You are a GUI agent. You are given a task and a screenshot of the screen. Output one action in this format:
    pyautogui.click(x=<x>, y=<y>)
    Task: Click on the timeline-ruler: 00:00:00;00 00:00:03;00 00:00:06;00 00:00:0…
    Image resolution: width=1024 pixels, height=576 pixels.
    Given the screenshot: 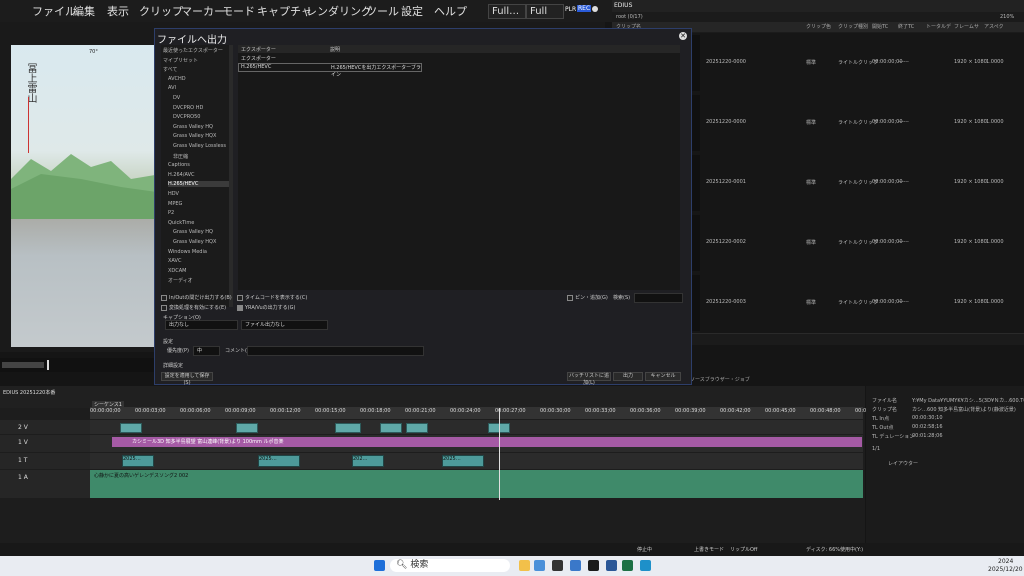 What is the action you would take?
    pyautogui.click(x=488, y=413)
    